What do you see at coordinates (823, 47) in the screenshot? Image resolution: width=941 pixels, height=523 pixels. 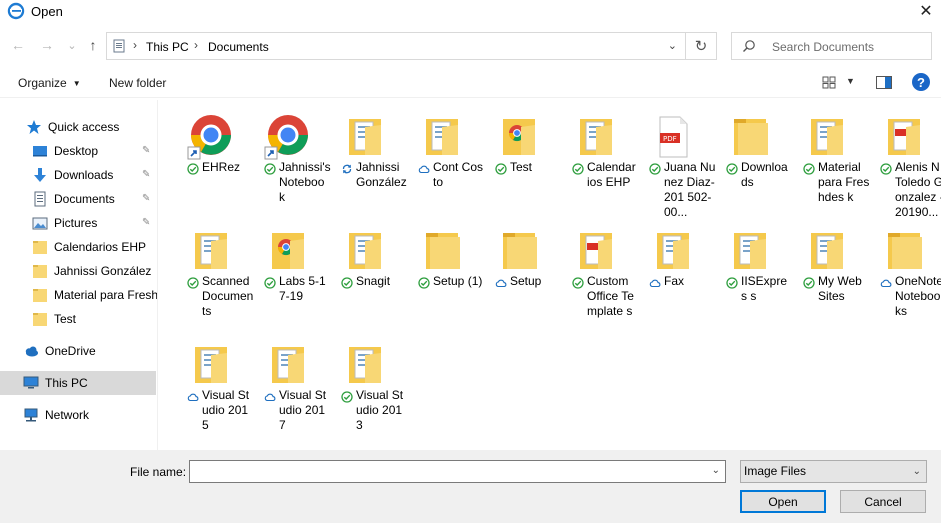 I see `search-placeholder: Search Documents` at bounding box center [823, 47].